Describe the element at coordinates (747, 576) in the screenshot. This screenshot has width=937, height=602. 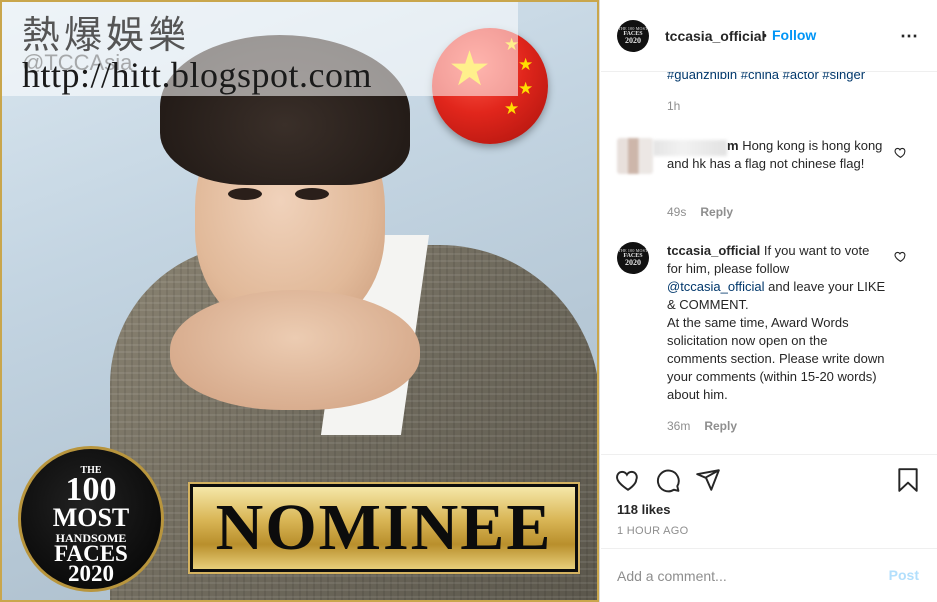
I see `comment-input` at that location.